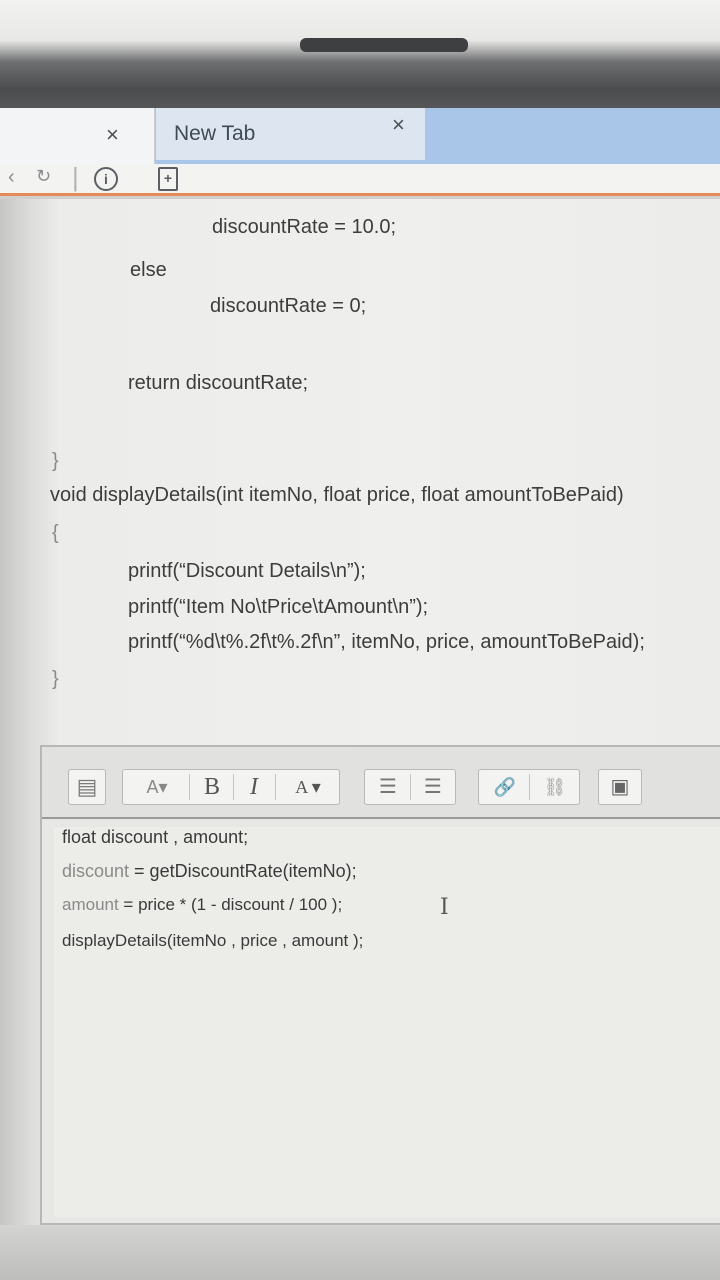 This screenshot has width=720, height=1280. Describe the element at coordinates (11, 177) in the screenshot. I see `back-icon: ‹` at that location.